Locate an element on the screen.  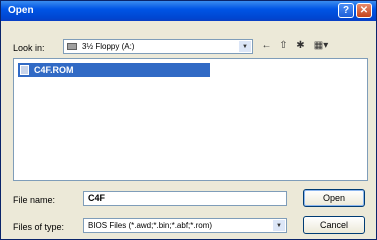
new-folder-icon: ✱ is located at coordinates (300, 45).